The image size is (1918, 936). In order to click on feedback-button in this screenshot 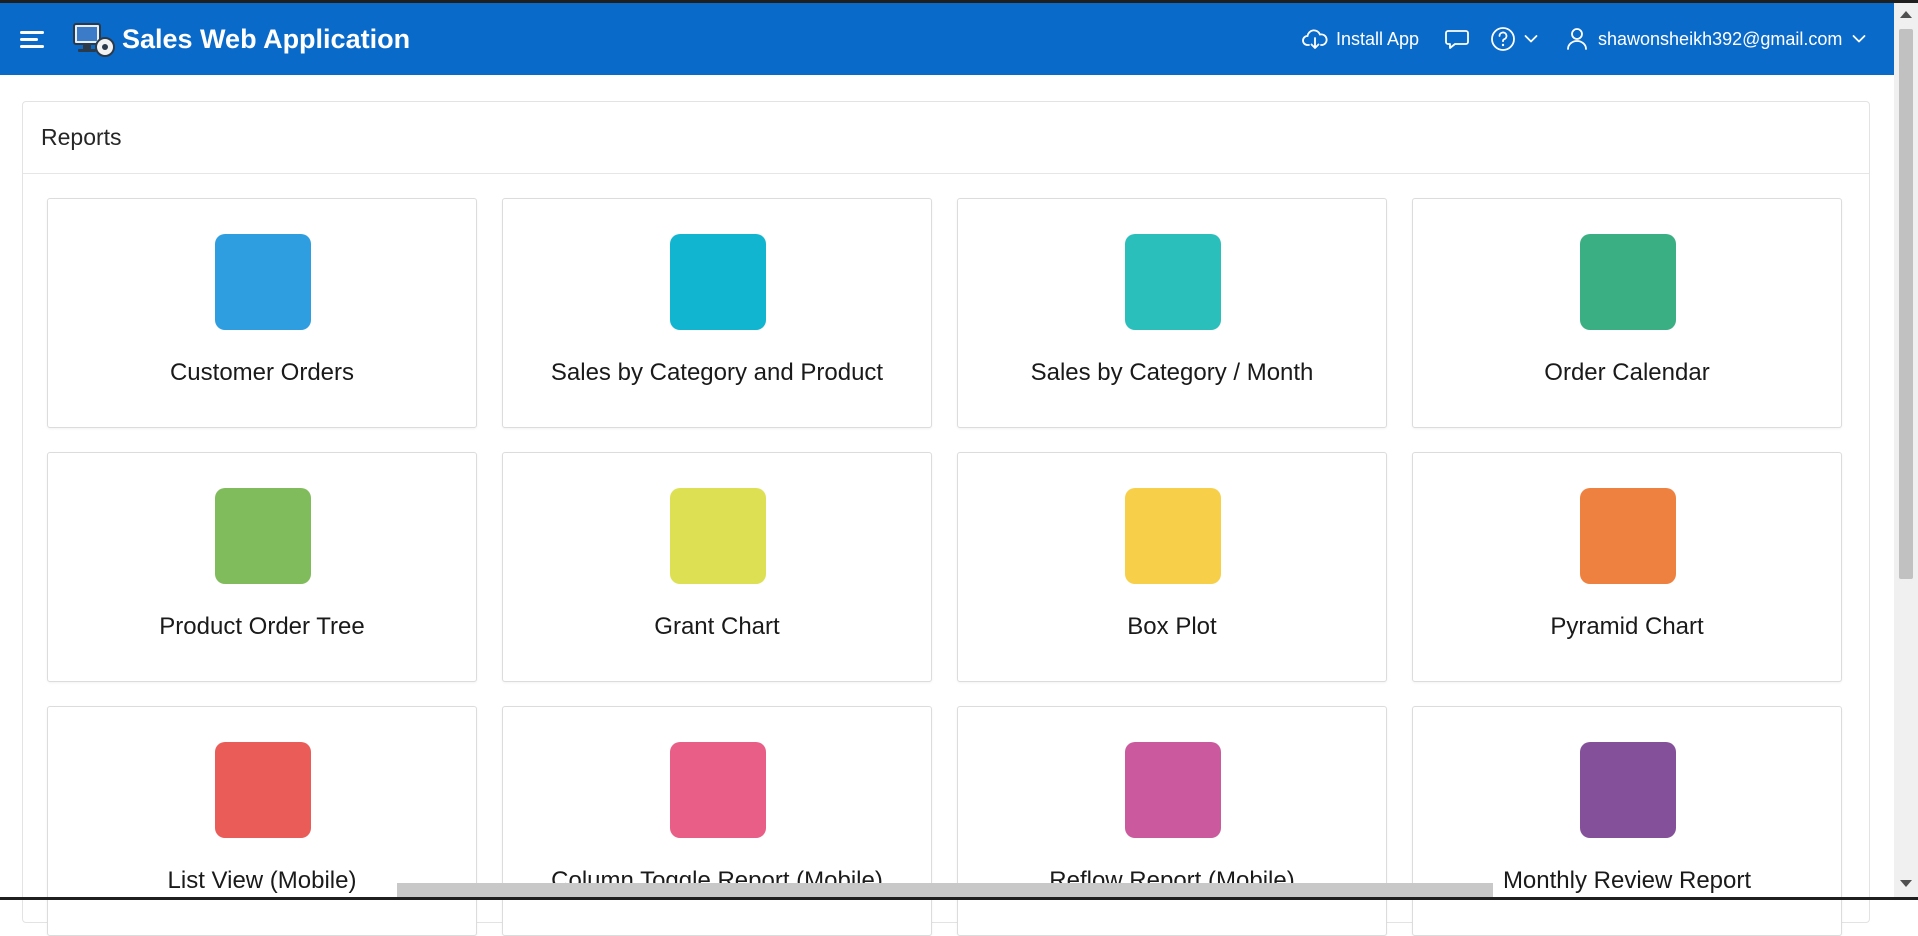, I will do `click(1457, 39)`.